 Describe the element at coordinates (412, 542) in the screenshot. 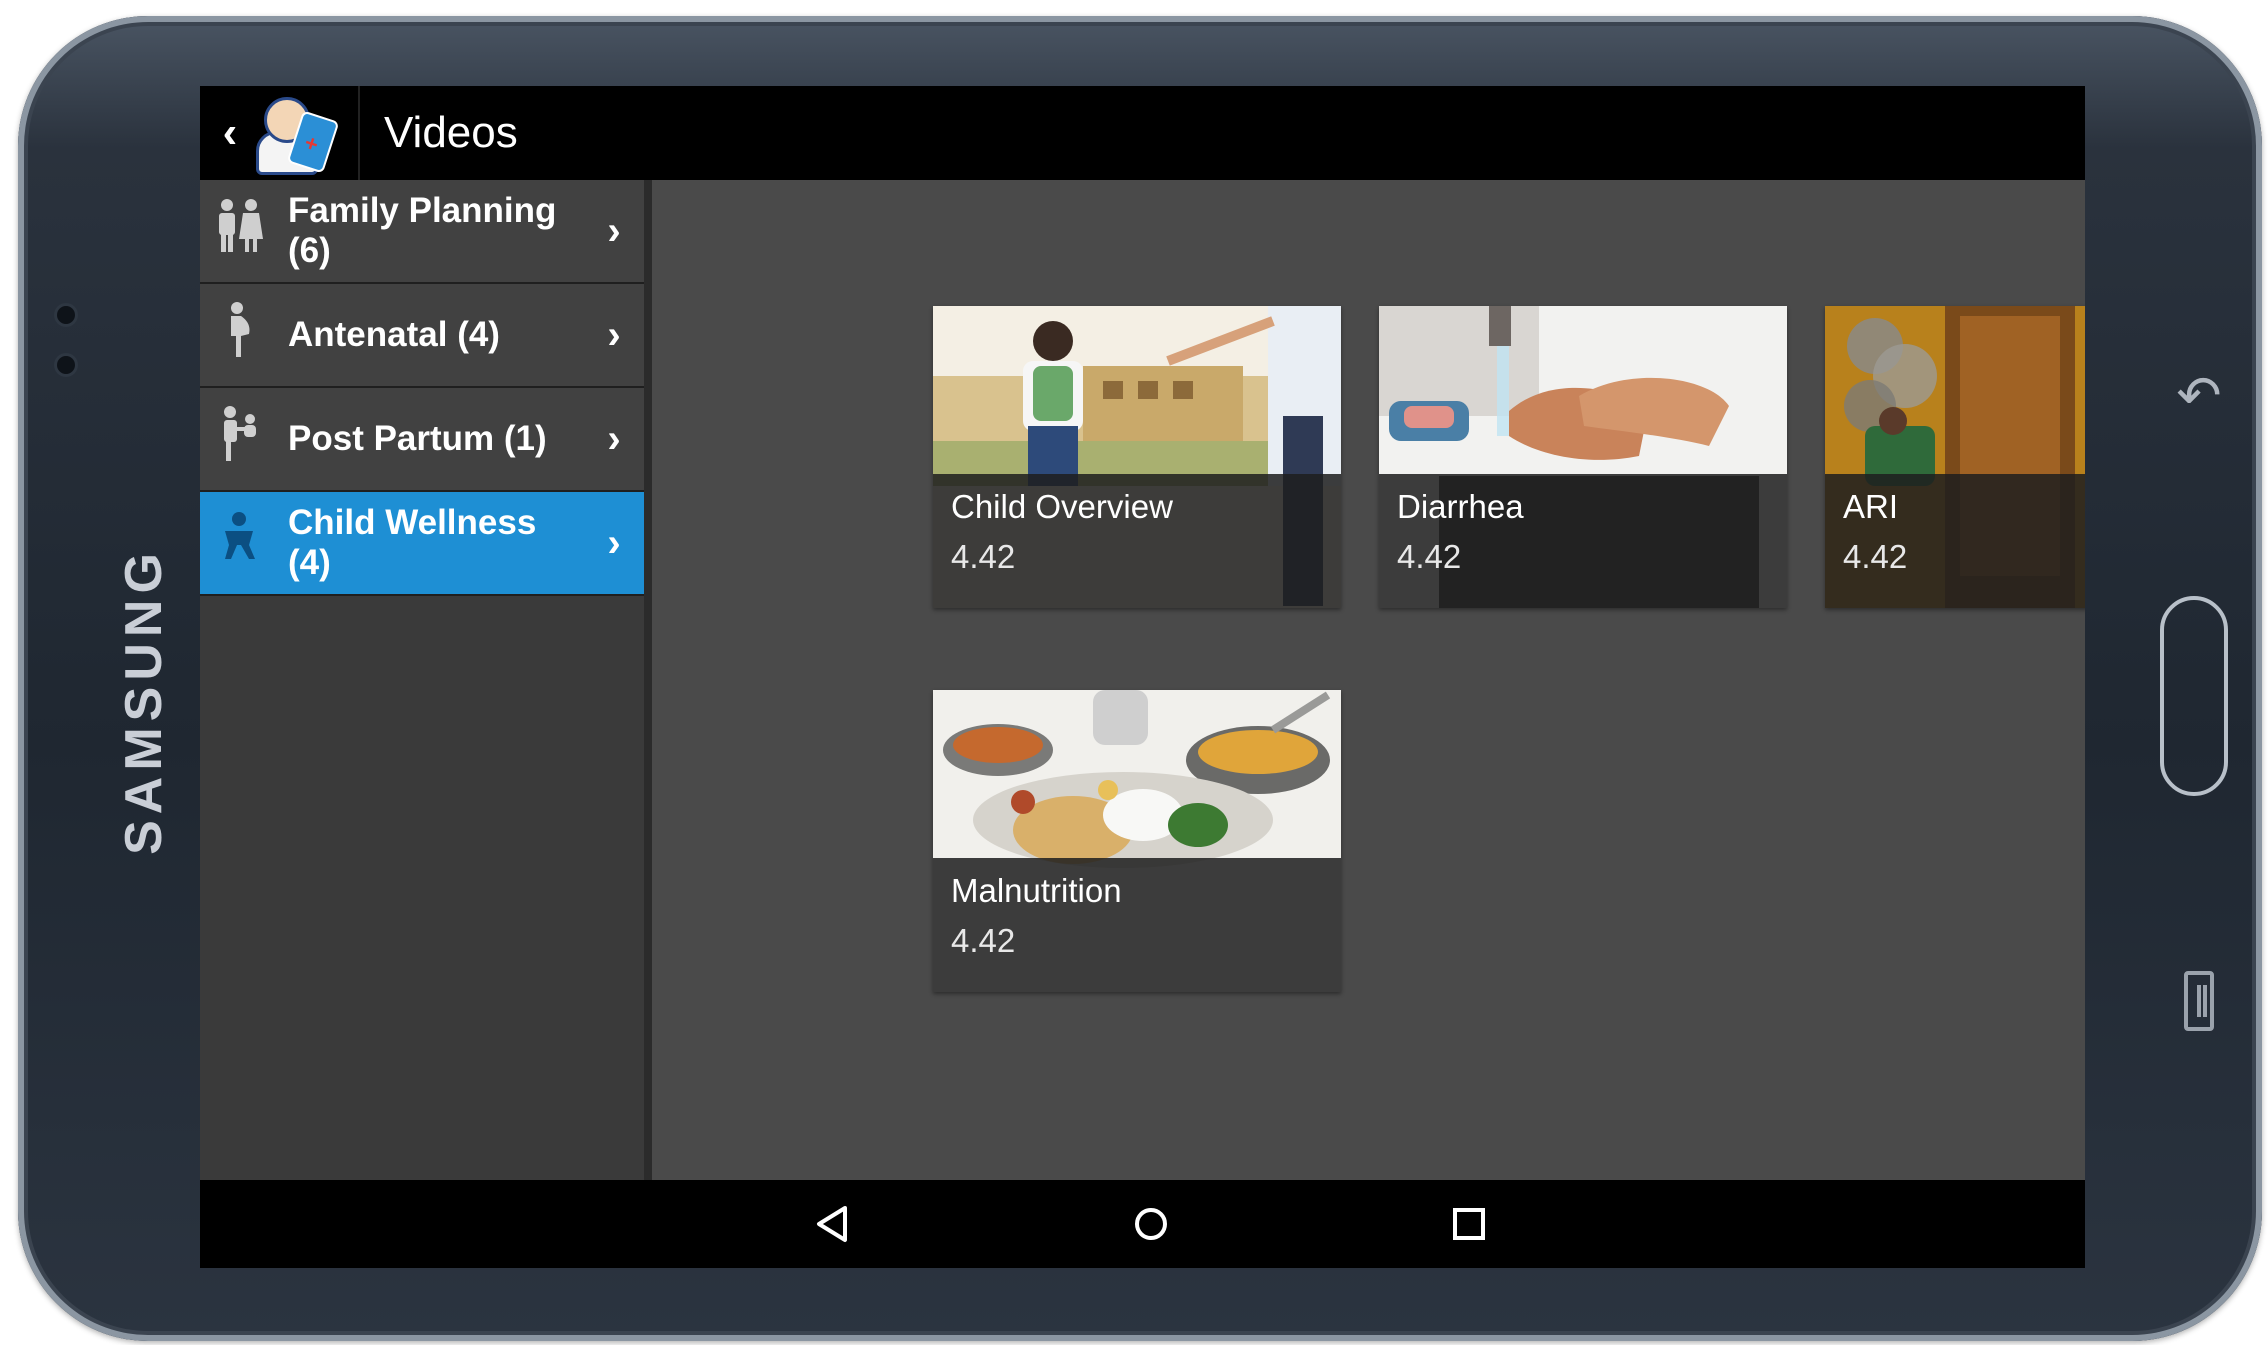

I see `sidebar-item-label: Child Wellness (4)` at that location.